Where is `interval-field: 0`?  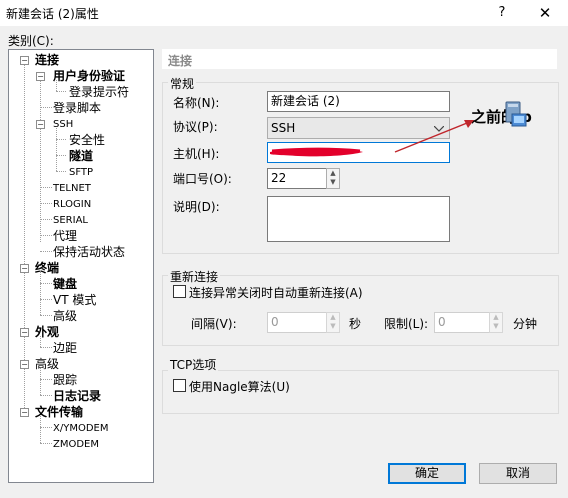
interval-field: 0 is located at coordinates (297, 322).